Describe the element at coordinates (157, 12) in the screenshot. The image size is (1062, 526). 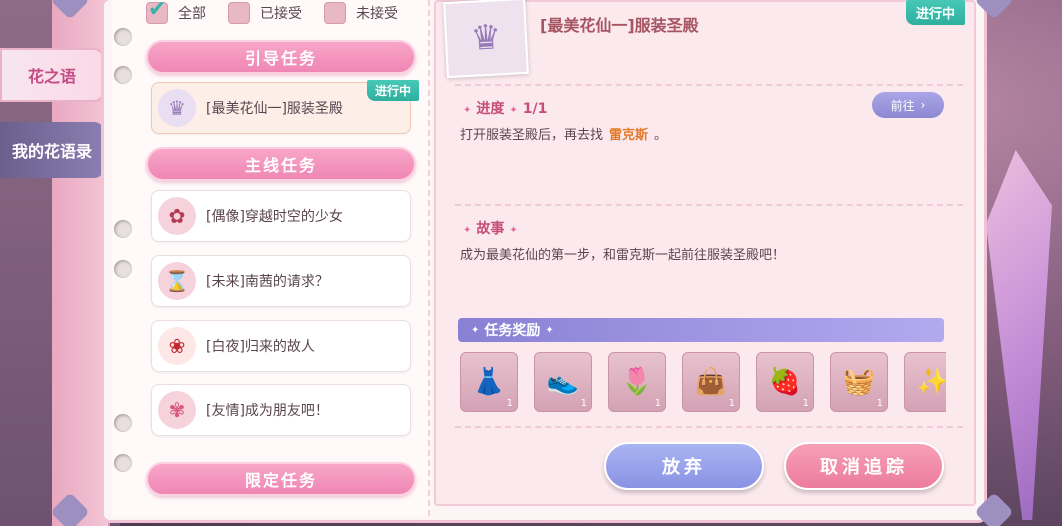
I see `checkbox-checked-icon` at that location.